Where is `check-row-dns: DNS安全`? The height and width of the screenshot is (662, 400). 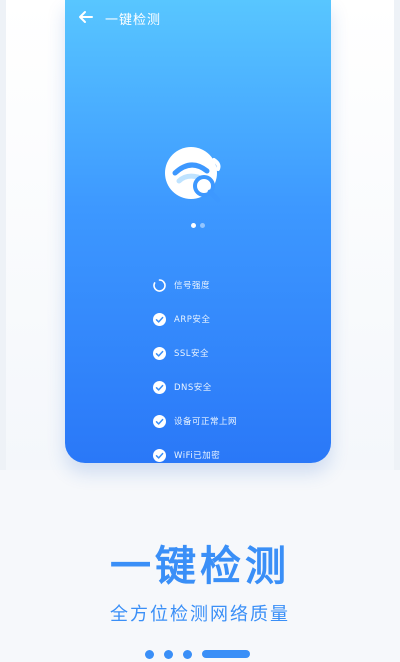
check-row-dns: DNS安全 is located at coordinates (195, 387).